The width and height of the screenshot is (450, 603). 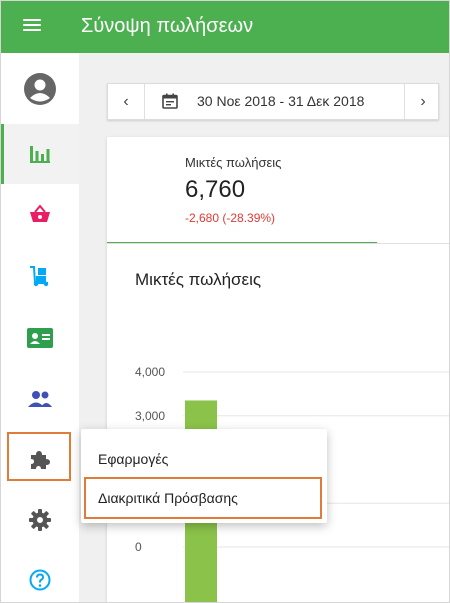 I want to click on sidebar-item-help, so click(x=40, y=576).